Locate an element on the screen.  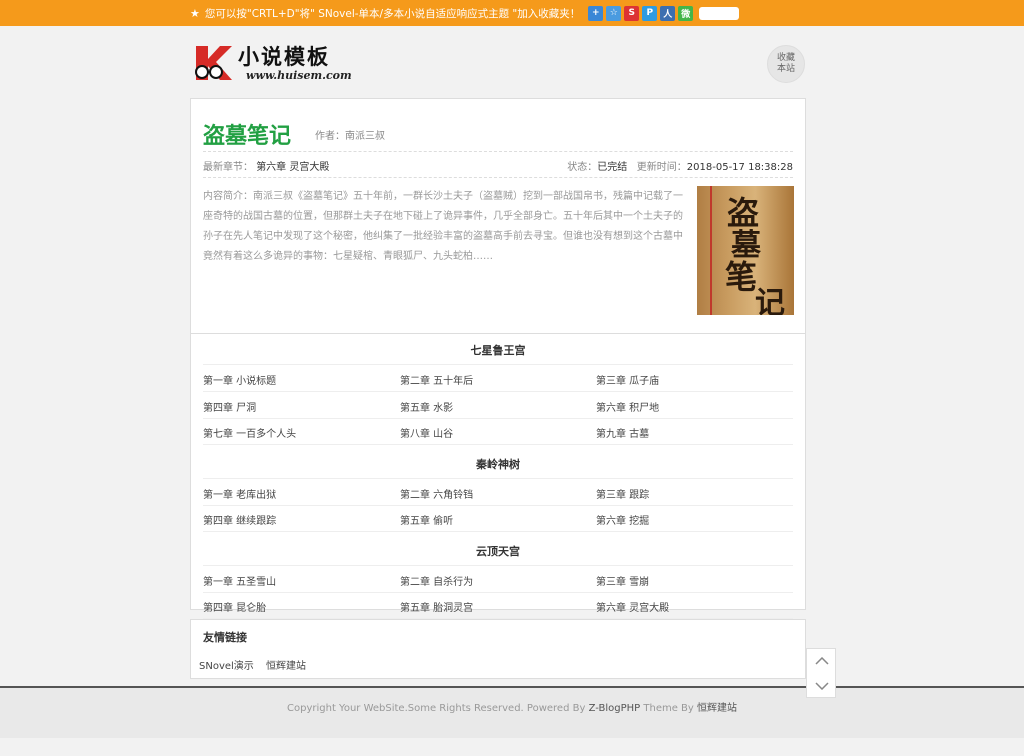
latest-chapter: 最新章节： 第六章 灵宫大殿 is located at coordinates (266, 165).